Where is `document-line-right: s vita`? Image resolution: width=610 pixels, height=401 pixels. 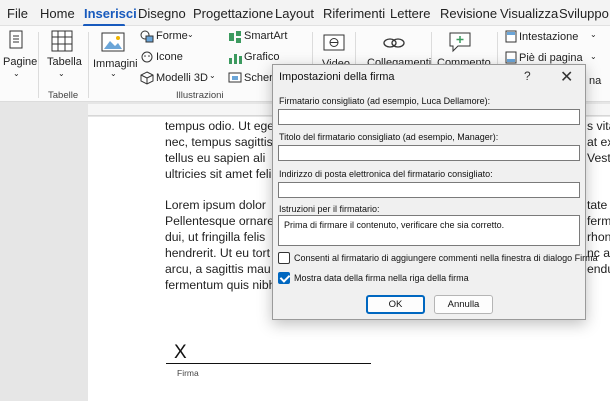 document-line-right: s vita is located at coordinates (598, 126).